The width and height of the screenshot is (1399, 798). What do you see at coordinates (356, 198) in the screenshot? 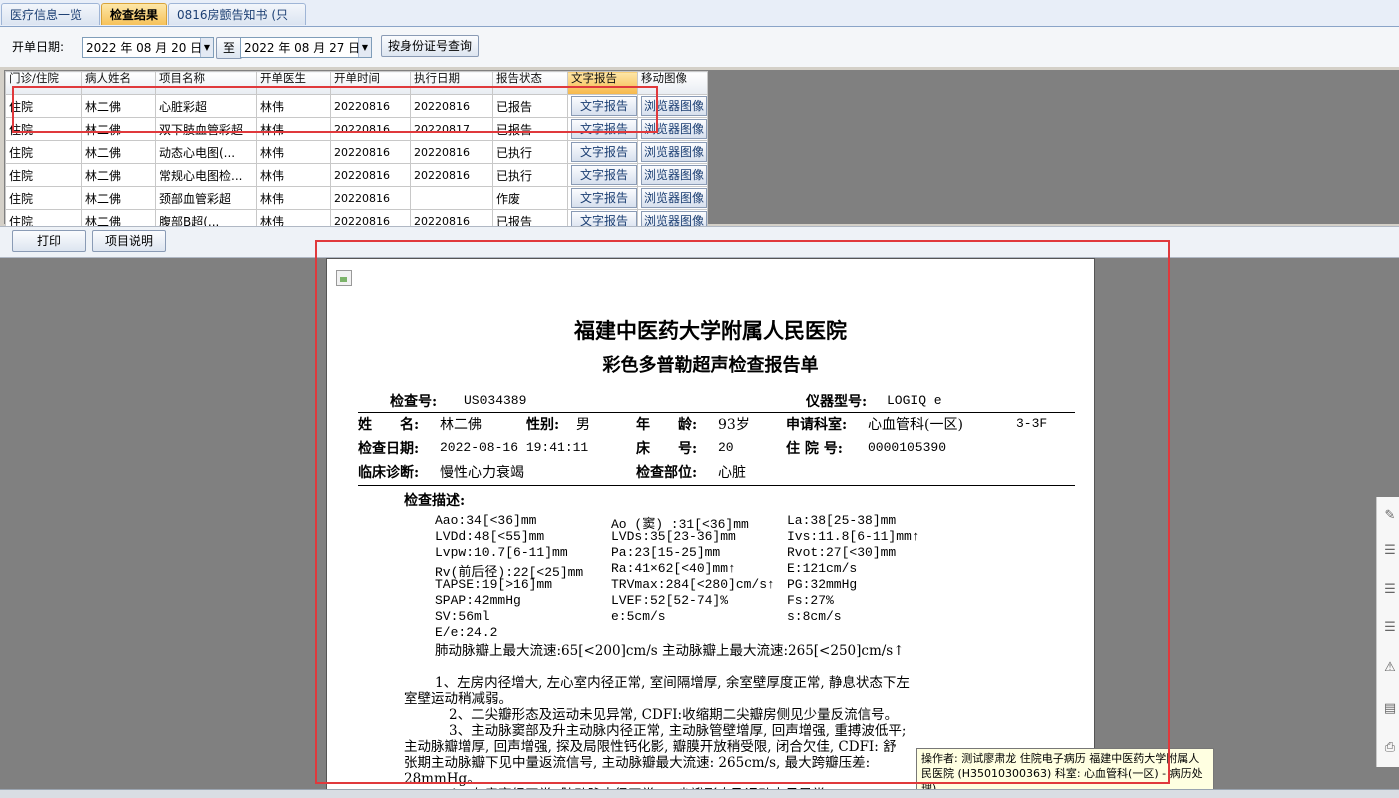
I see `table-row: 住院 林二佛 颈部血管彩超 林伟 20220816 作废 文字报告 浏览器图像` at bounding box center [356, 198].